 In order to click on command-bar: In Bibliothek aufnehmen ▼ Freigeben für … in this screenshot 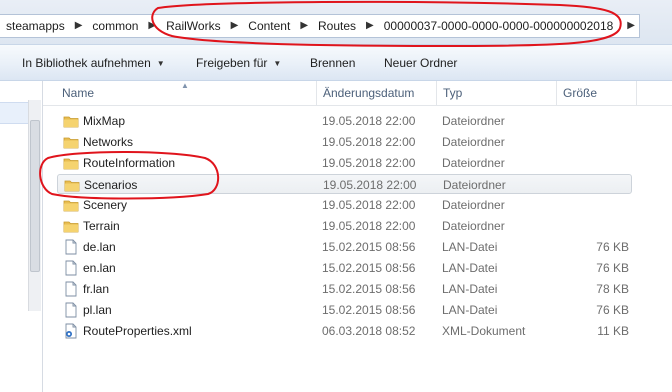, I will do `click(336, 62)`.